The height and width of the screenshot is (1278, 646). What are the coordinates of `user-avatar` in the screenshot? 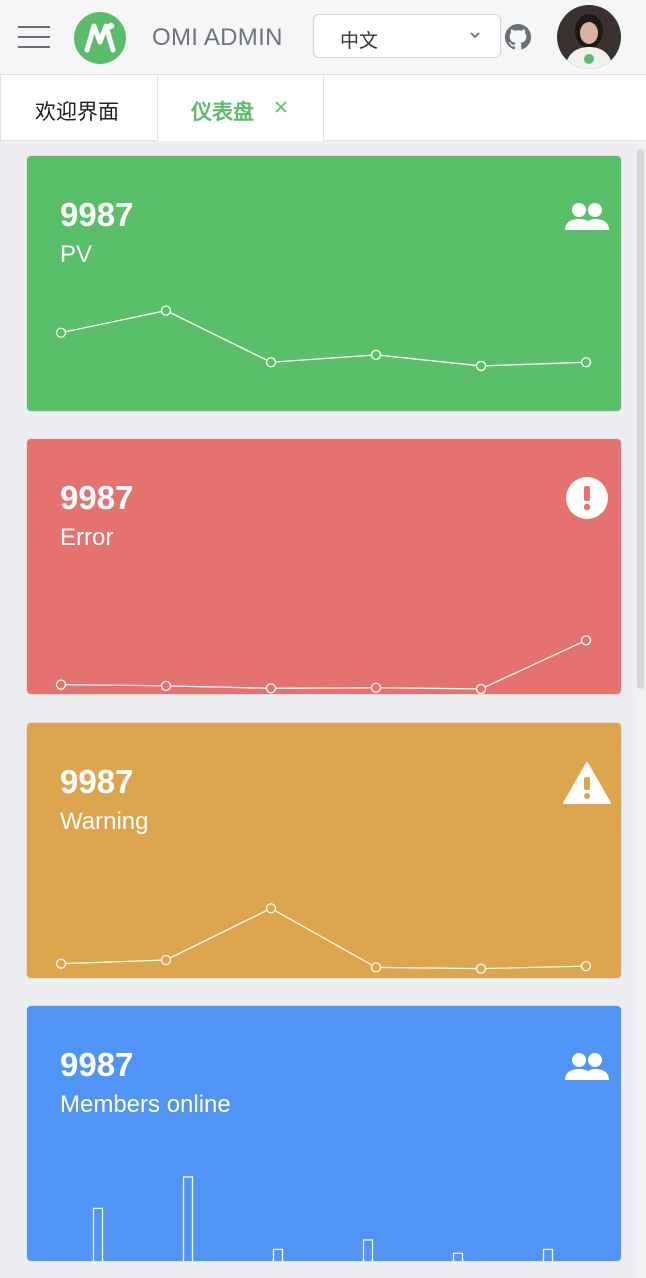 It's located at (589, 37).